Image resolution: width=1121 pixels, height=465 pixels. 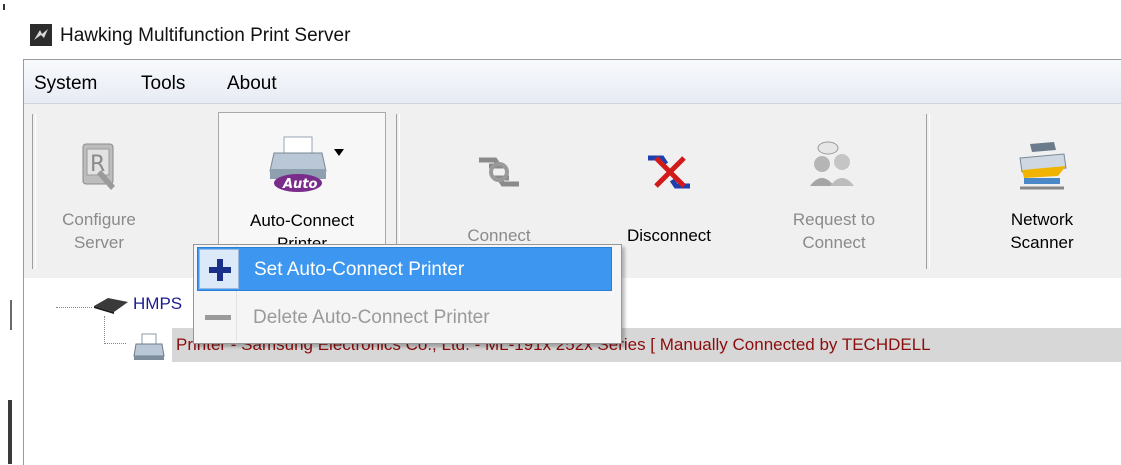 I want to click on auto-connect-printer-icon: Auto, so click(x=306, y=164).